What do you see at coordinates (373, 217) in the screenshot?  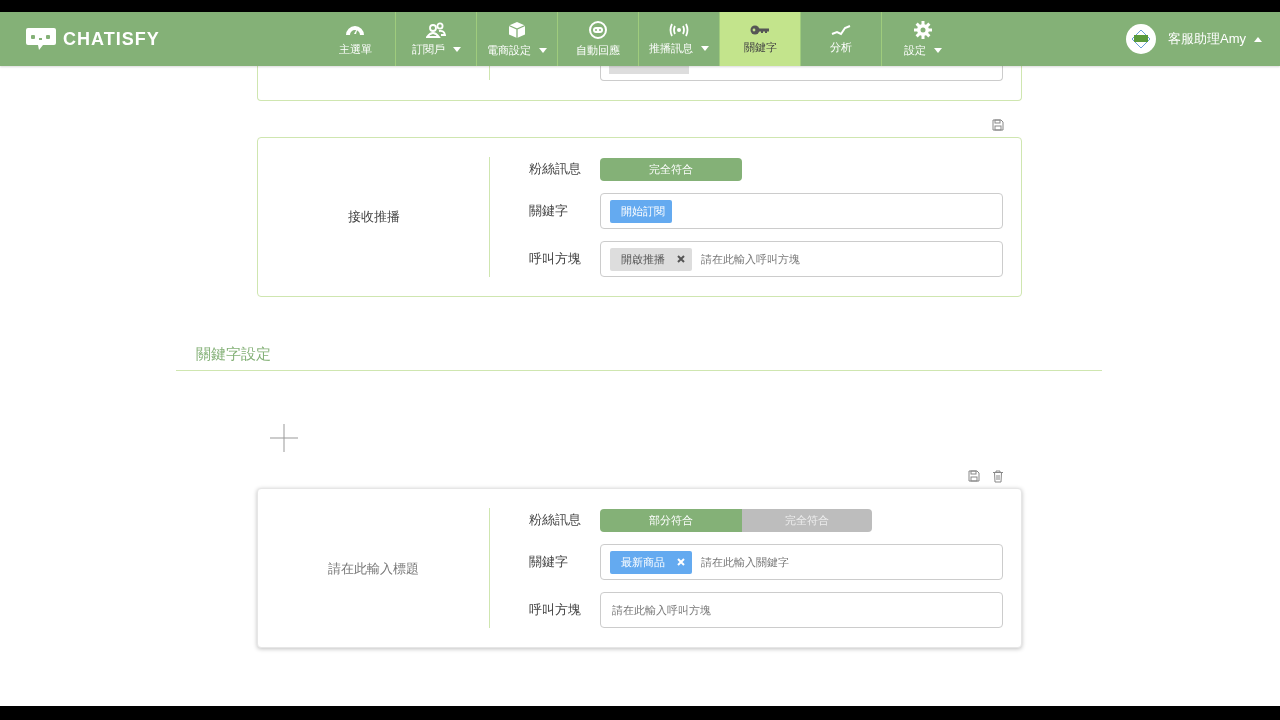 I see `rule-title: 接收推播` at bounding box center [373, 217].